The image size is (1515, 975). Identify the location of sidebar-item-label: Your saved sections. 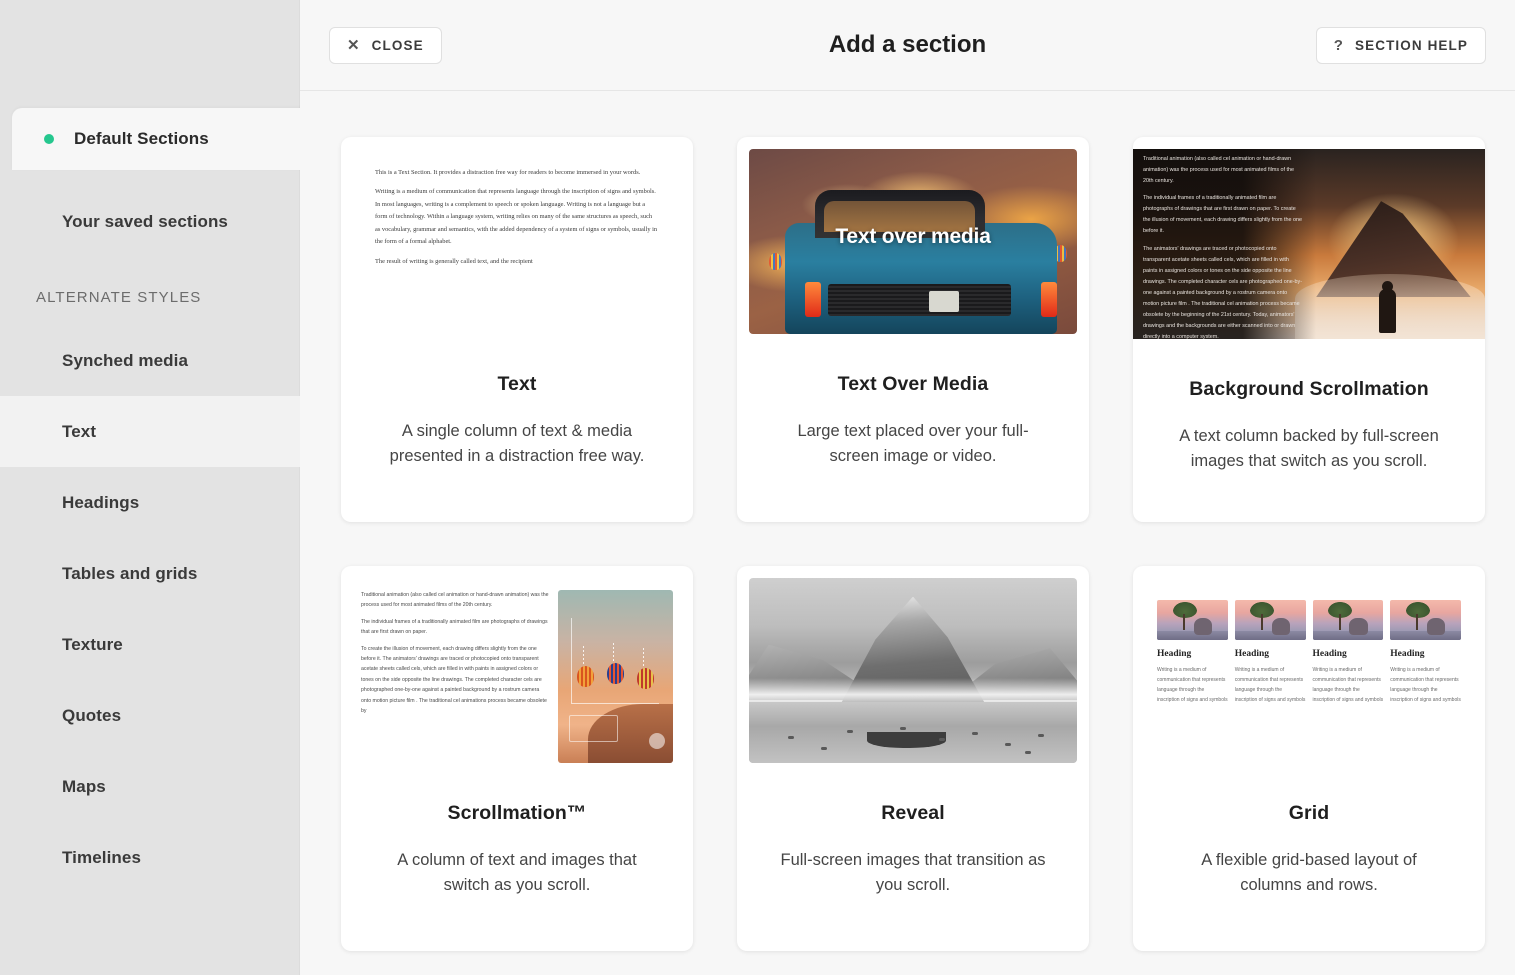
(145, 221).